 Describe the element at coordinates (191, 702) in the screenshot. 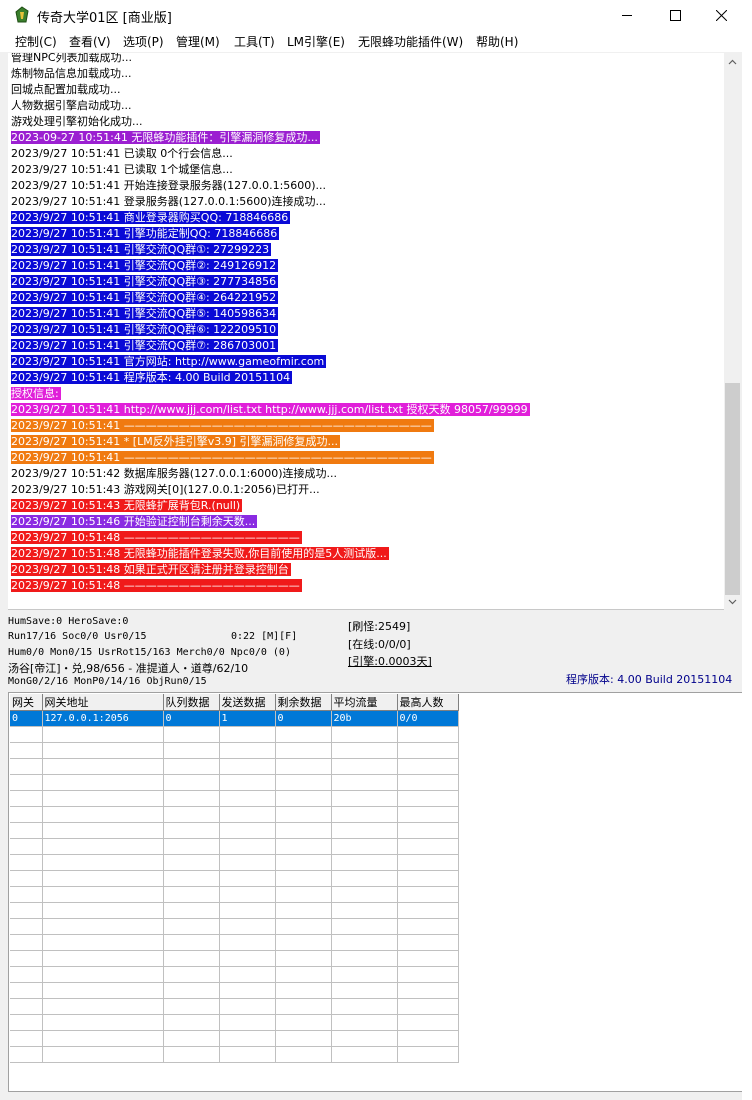

I see `grid-column-header: 队列数据` at that location.